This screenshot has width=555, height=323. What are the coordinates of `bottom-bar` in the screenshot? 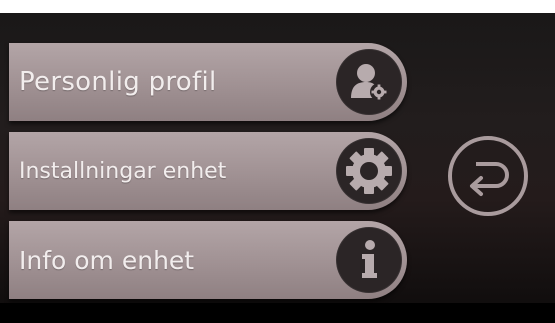 It's located at (277, 313).